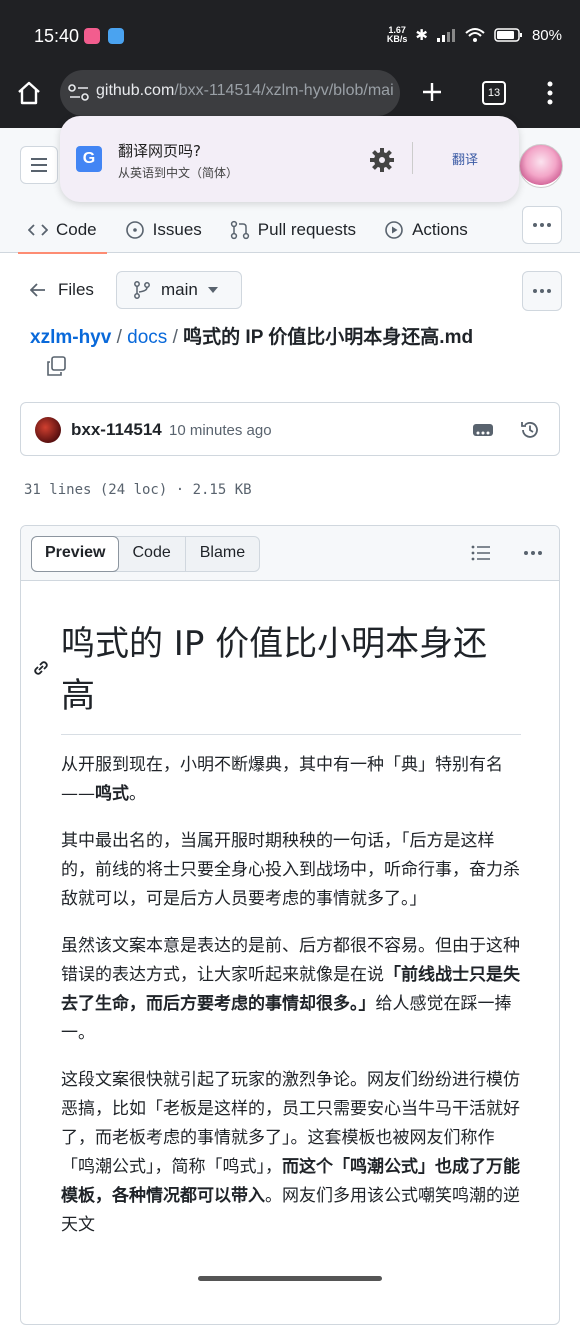 The width and height of the screenshot is (580, 1325). I want to click on net-speed: 1.67 KB/s, so click(397, 34).